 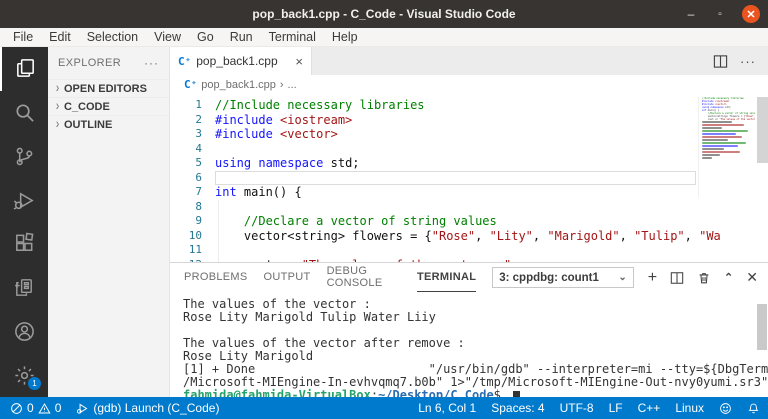 I want to click on terminal-selector-value: 3: cppdbg: count1, so click(x=549, y=277).